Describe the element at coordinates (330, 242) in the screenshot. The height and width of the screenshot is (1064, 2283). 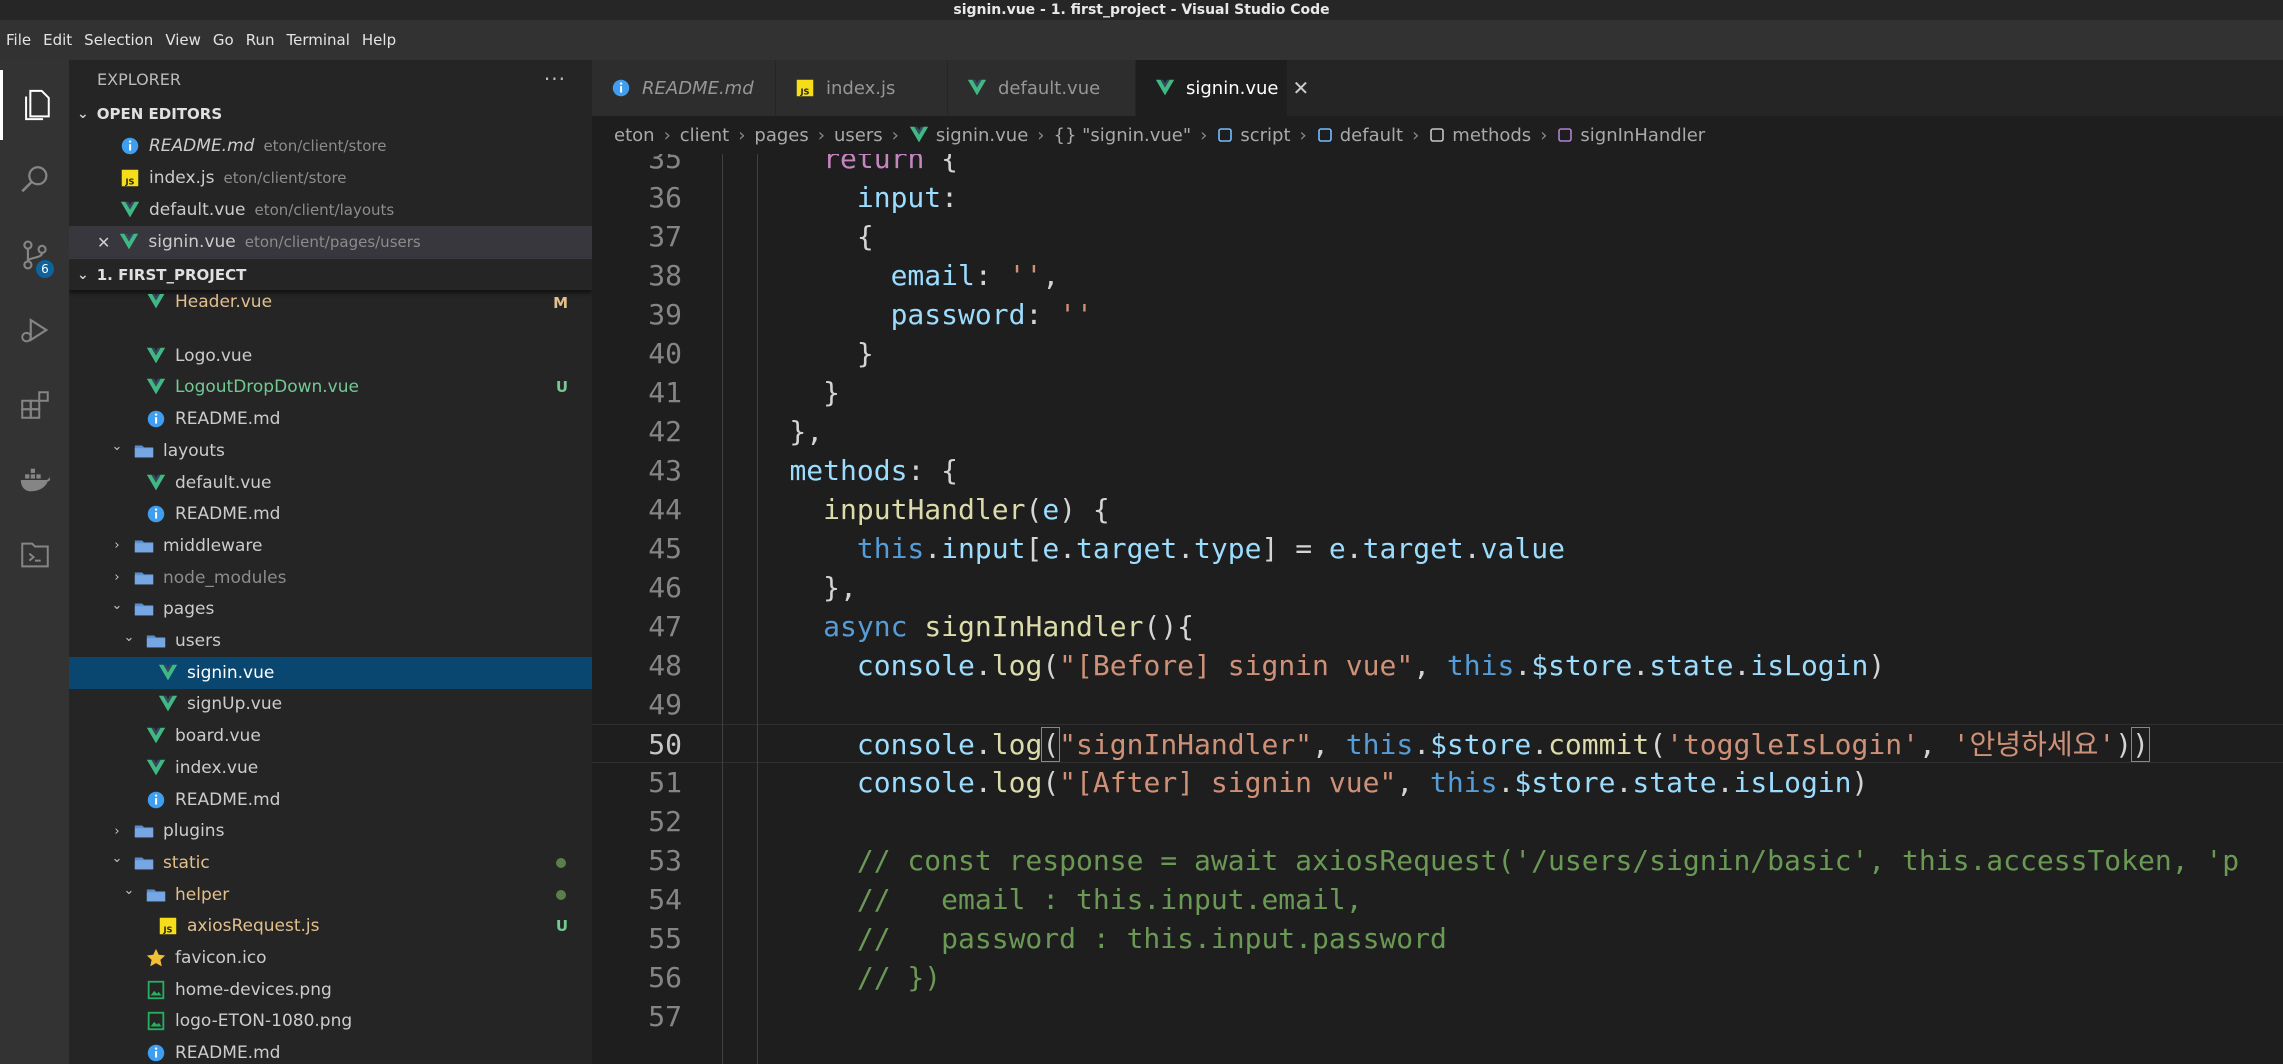
I see `open-editor-item: ✕ signin.vue eton/client/pages/users` at that location.